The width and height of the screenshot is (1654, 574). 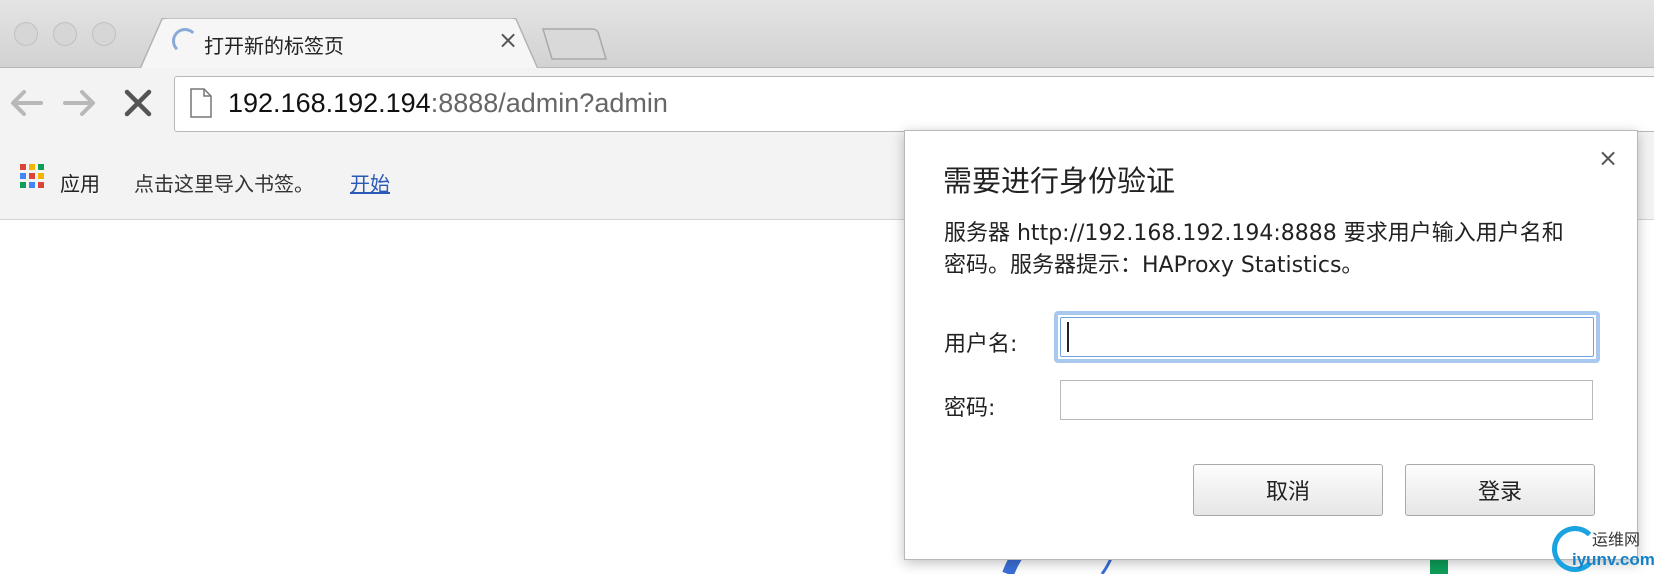 I want to click on url-path: :8888/admin?admin, so click(x=549, y=103).